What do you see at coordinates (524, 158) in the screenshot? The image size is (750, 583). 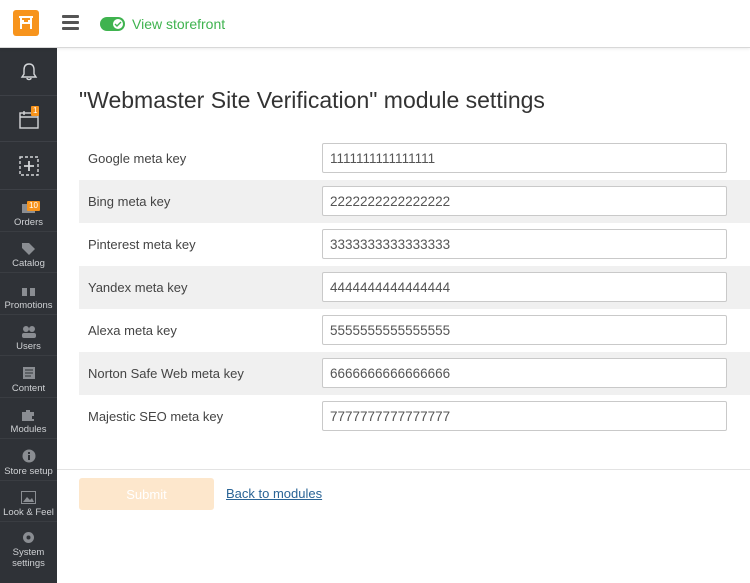 I see `google-meta-key-input` at bounding box center [524, 158].